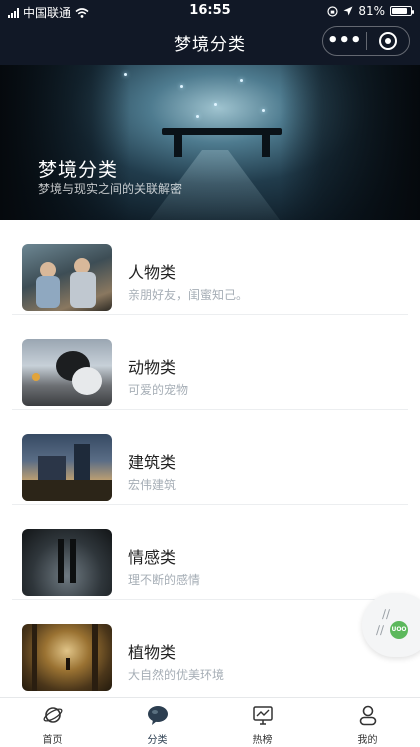 The image size is (420, 747). I want to click on tab-home: 首页, so click(52, 722).